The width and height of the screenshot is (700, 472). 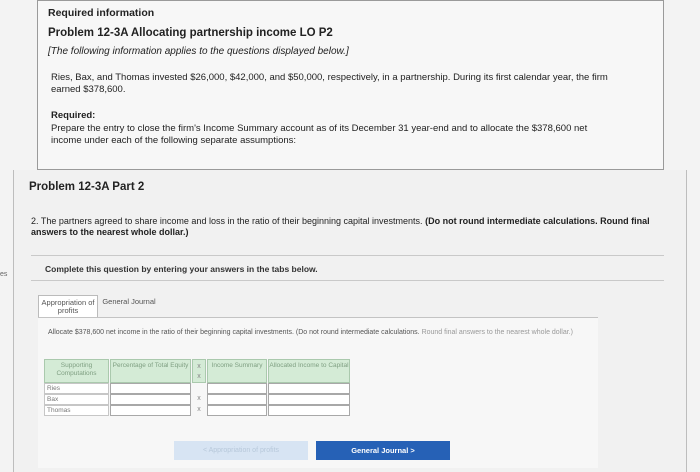 I want to click on header-allocated-income: Allocated Income to Capital, so click(x=309, y=371).